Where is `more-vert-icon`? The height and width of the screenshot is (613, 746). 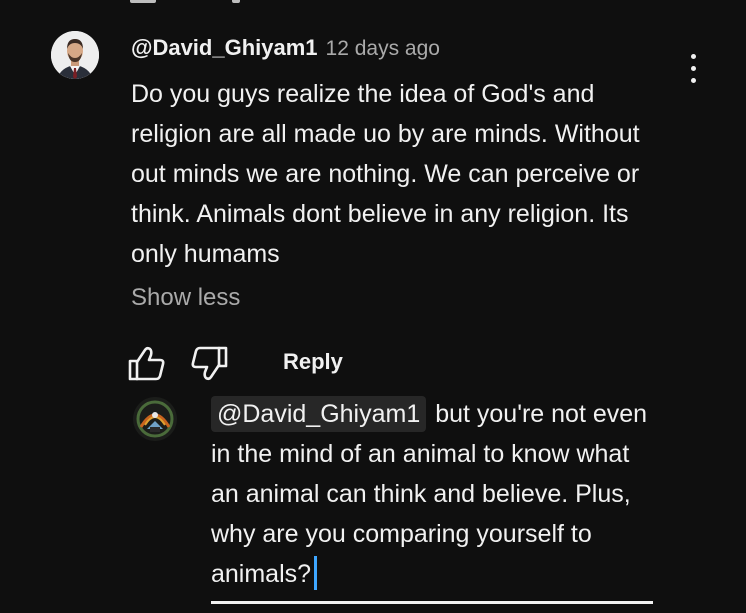 more-vert-icon is located at coordinates (693, 71).